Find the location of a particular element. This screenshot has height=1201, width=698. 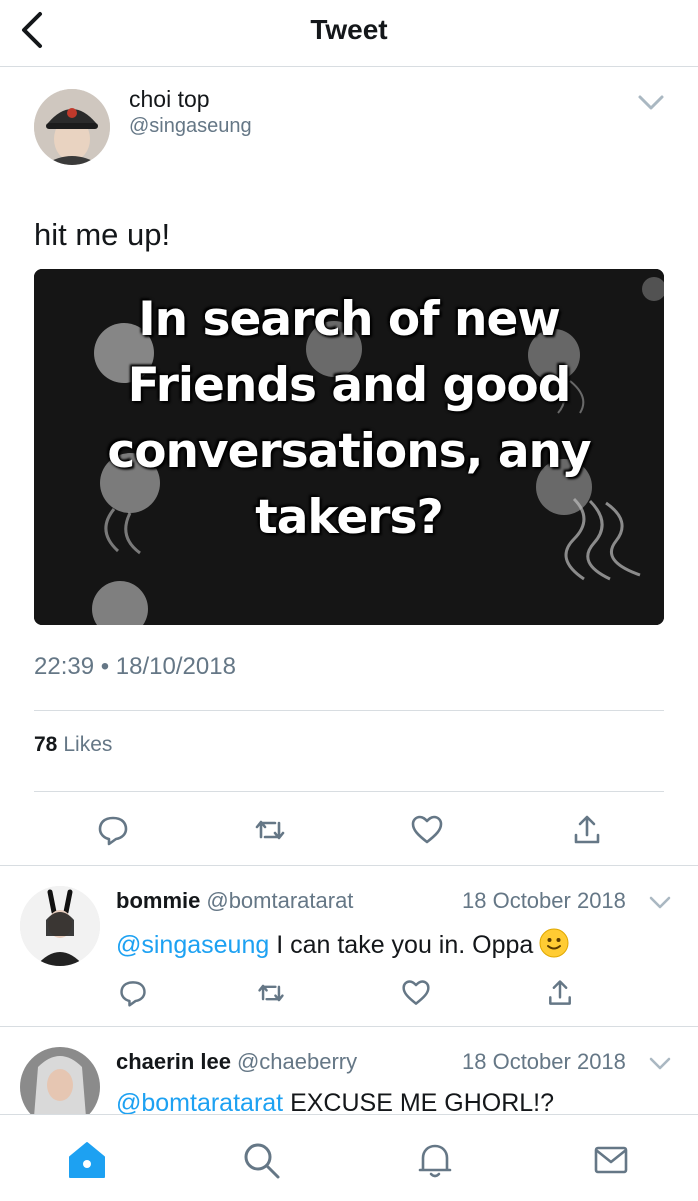

reply-header: bommie @bomtaratarat is located at coordinates (234, 901).